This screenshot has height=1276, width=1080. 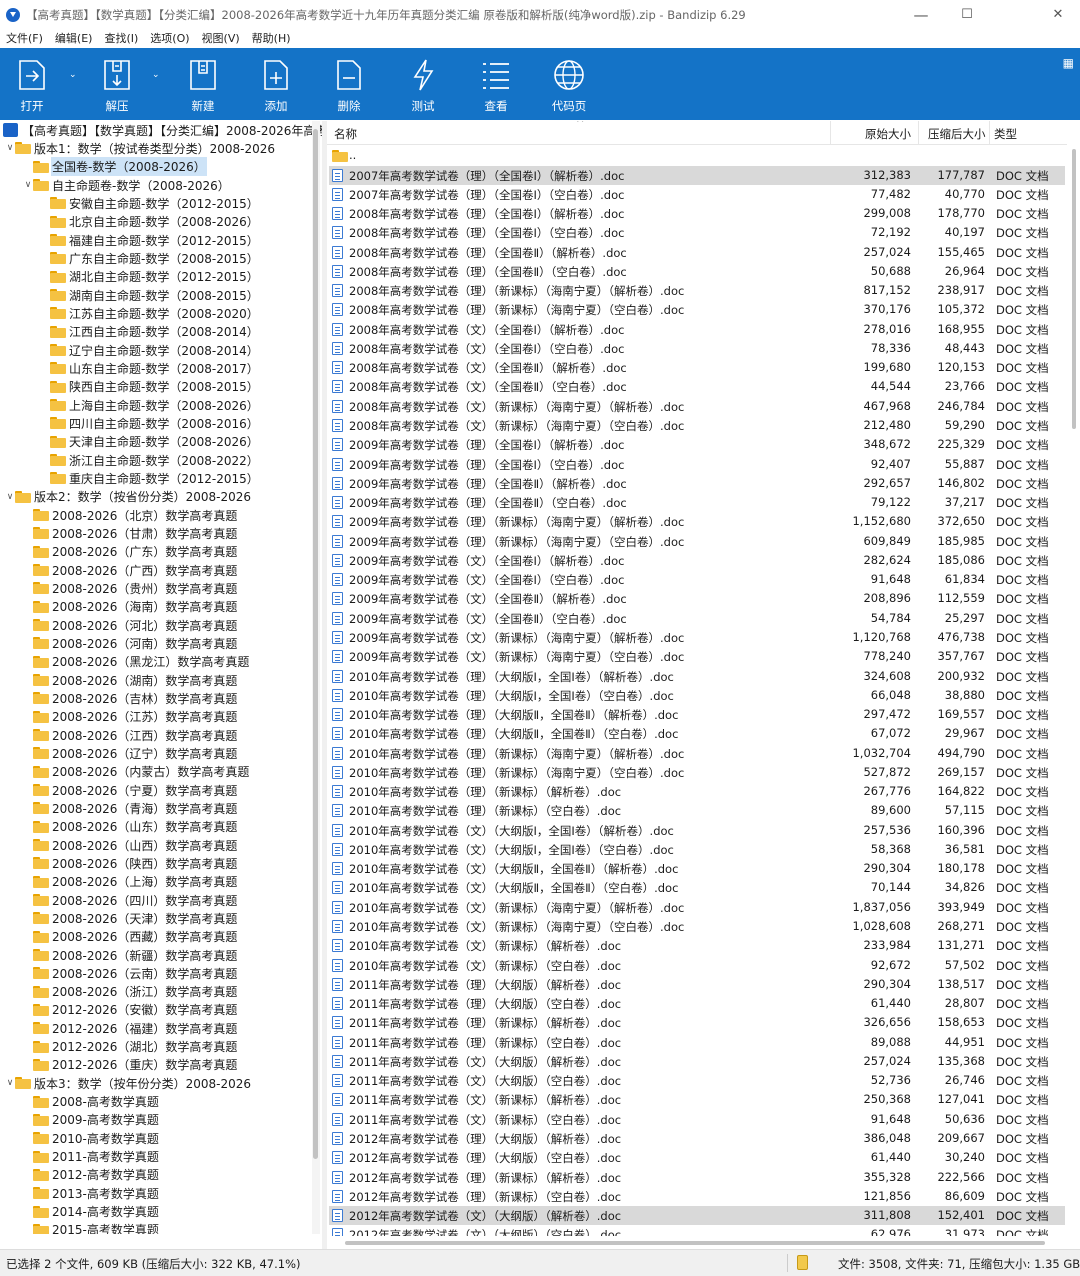 I want to click on tree-item: 2008-2026（山东）数学高考真题, so click(x=130, y=827).